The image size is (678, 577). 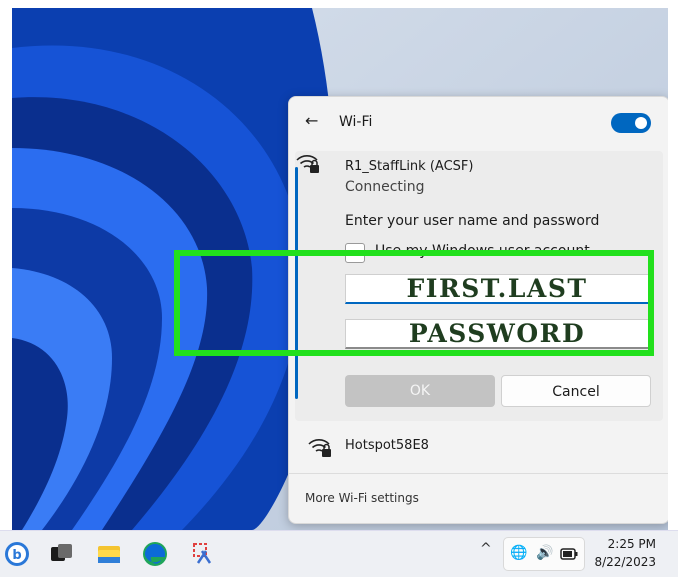 I want to click on edge-icon, so click(x=155, y=554).